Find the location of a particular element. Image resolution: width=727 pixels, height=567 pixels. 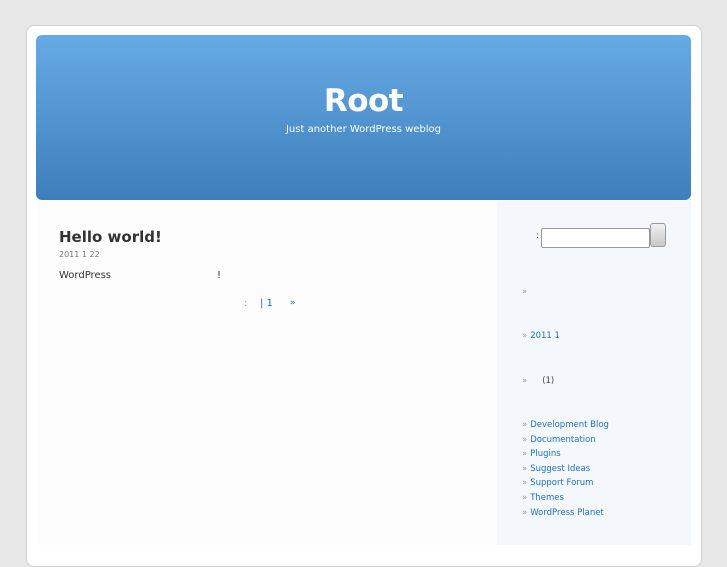

blogroll-item: » Suggest Ideas is located at coordinates (556, 468).